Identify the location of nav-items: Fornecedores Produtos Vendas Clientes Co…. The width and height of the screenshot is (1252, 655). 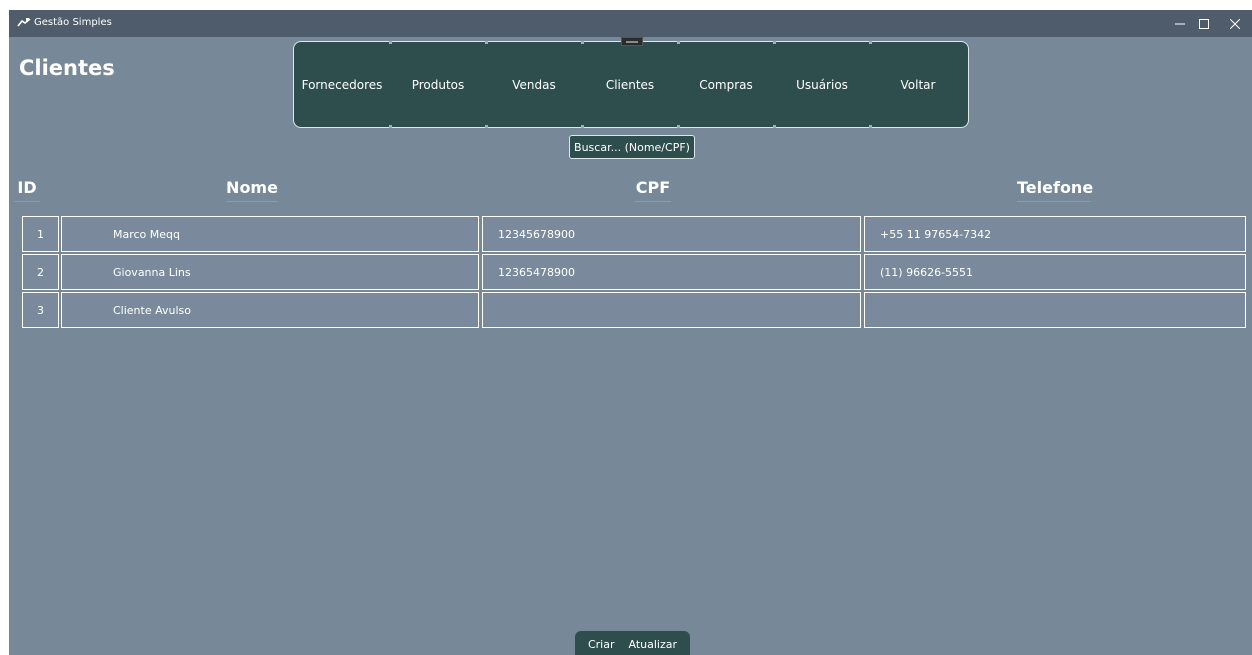
(631, 84).